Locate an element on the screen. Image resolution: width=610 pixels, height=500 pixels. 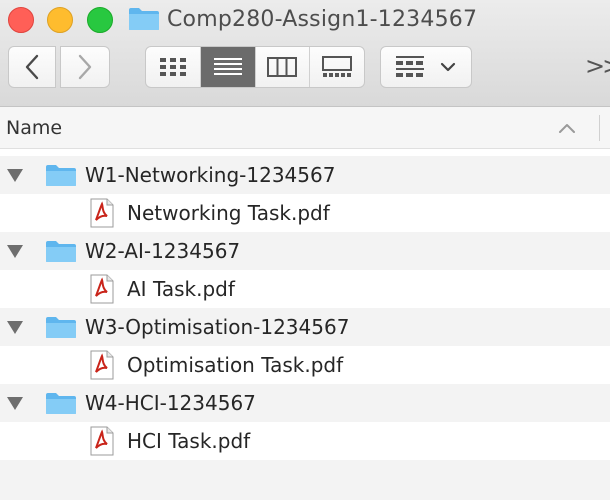
icon-view-button is located at coordinates (173, 67).